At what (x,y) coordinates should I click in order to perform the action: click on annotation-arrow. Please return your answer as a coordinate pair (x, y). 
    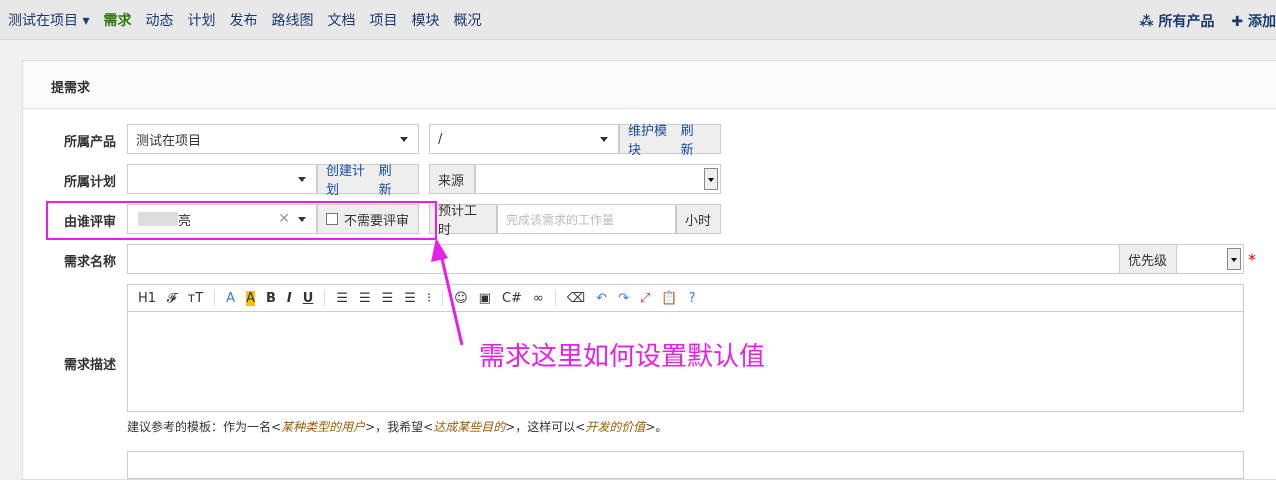
    Looking at the image, I should click on (447, 292).